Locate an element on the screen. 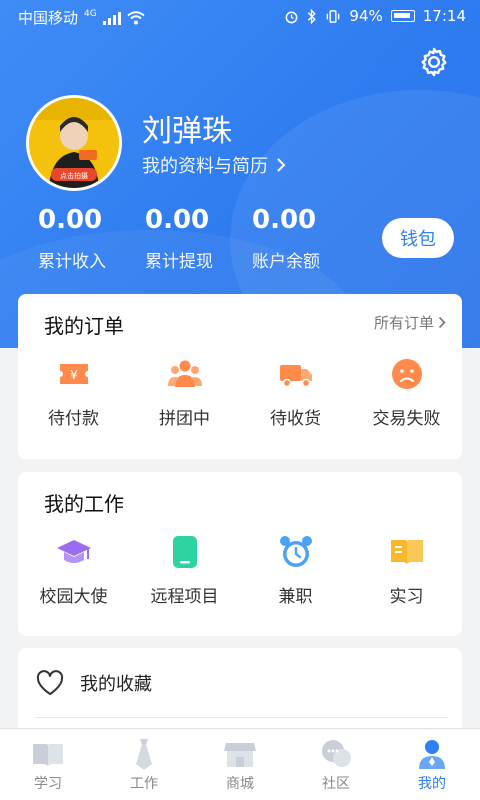 The height and width of the screenshot is (800, 480). work-part-time: 兼职 is located at coordinates (295, 570).